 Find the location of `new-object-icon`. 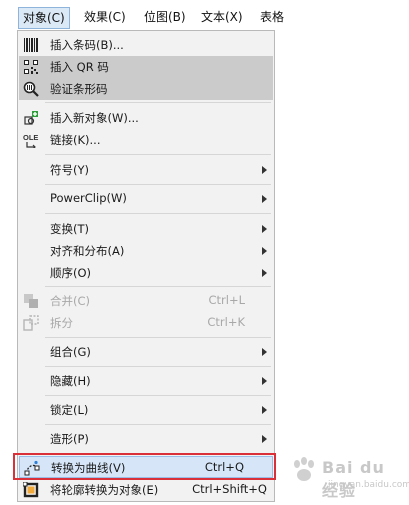

new-object-icon is located at coordinates (31, 118).